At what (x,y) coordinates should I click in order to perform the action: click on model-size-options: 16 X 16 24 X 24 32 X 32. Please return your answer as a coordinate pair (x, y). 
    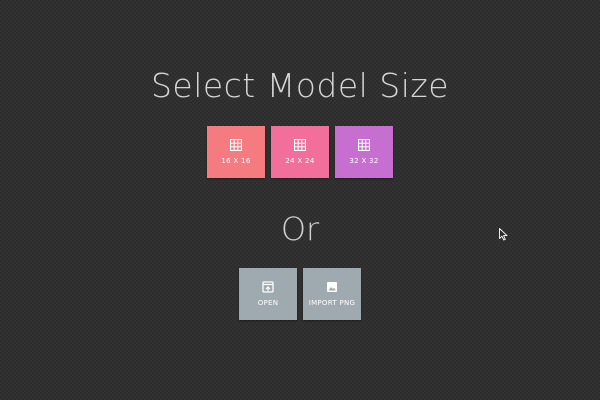
    Looking at the image, I should click on (300, 152).